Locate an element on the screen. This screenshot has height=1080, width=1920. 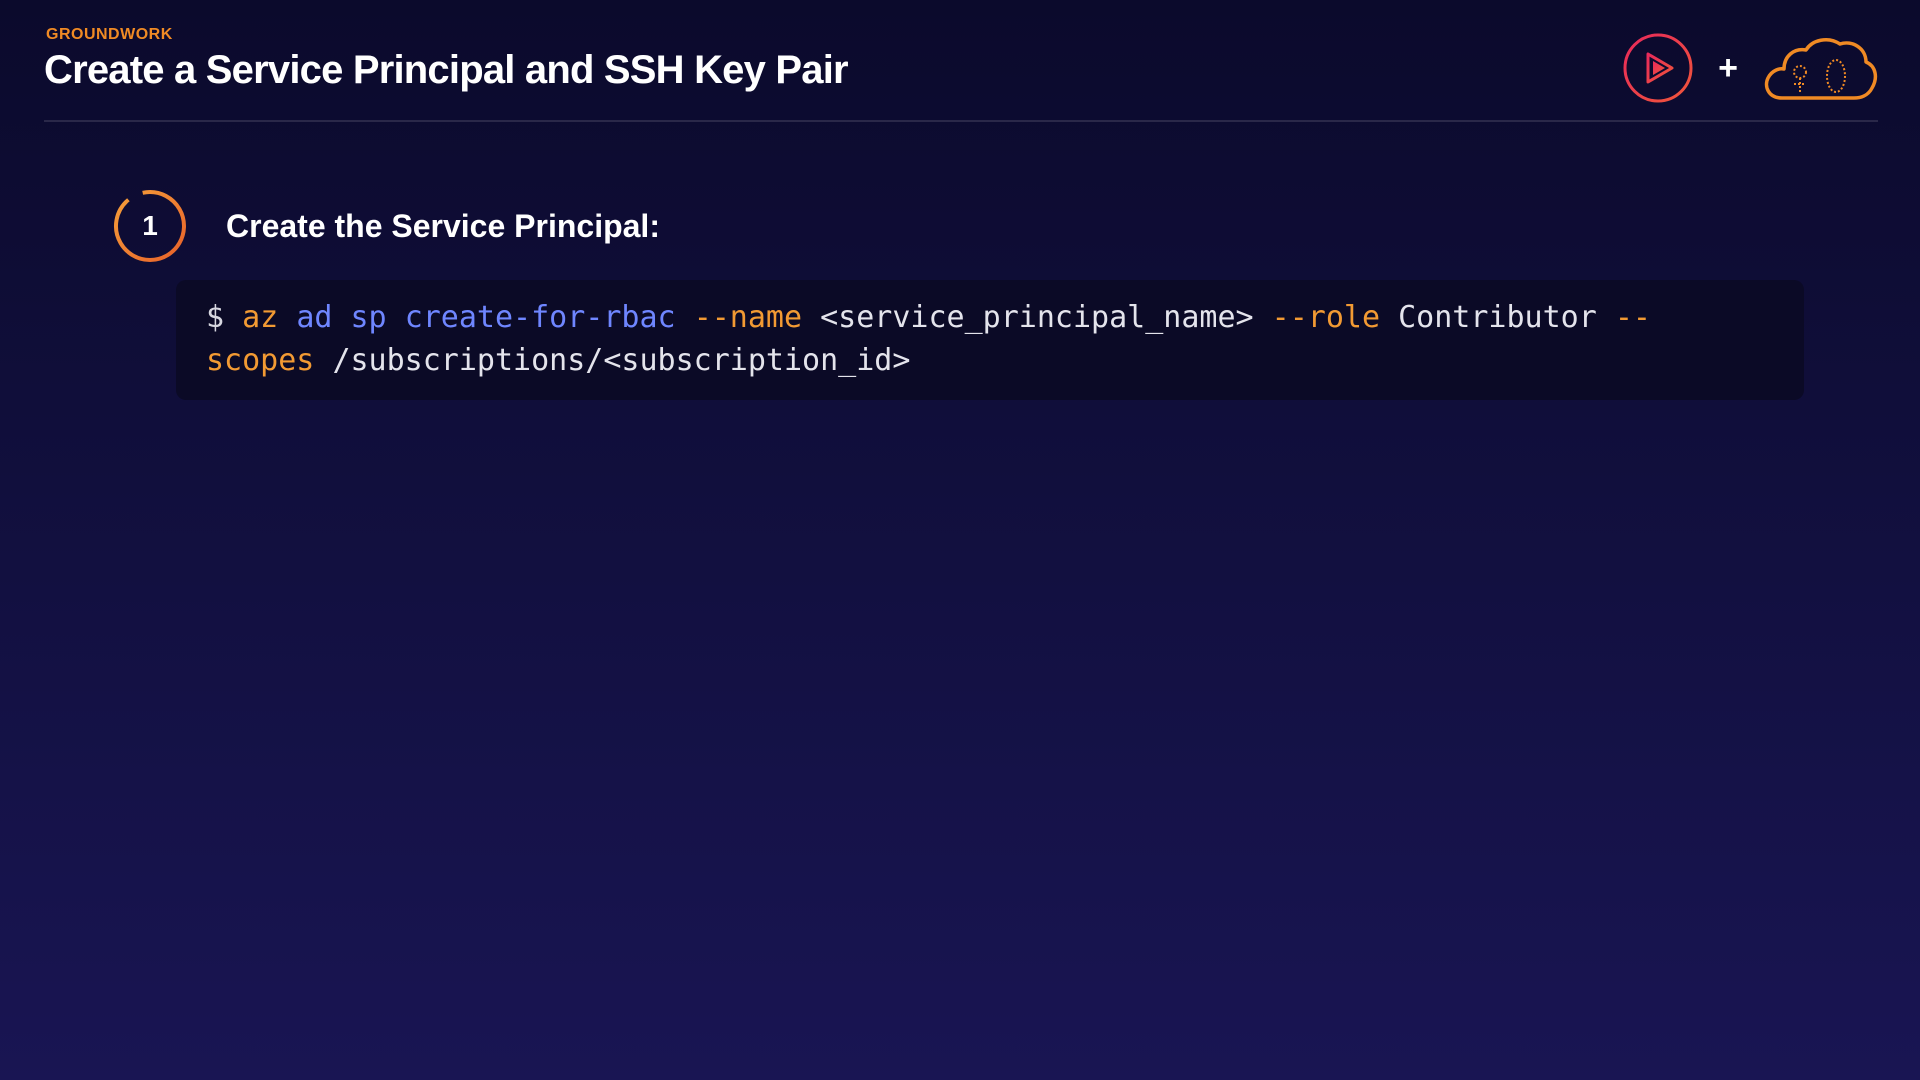
code-token-command: create-for-rbac is located at coordinates (540, 317).